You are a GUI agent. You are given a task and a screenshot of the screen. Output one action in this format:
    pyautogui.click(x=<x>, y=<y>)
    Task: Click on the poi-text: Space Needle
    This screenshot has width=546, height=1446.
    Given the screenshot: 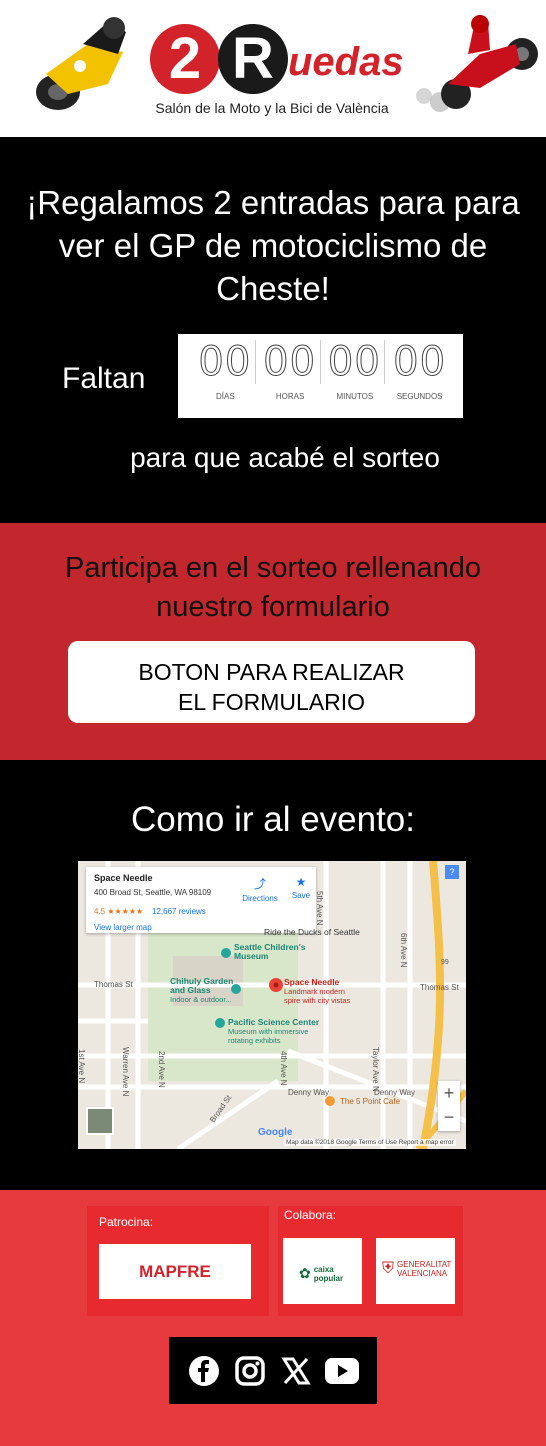 What is the action you would take?
    pyautogui.click(x=312, y=982)
    